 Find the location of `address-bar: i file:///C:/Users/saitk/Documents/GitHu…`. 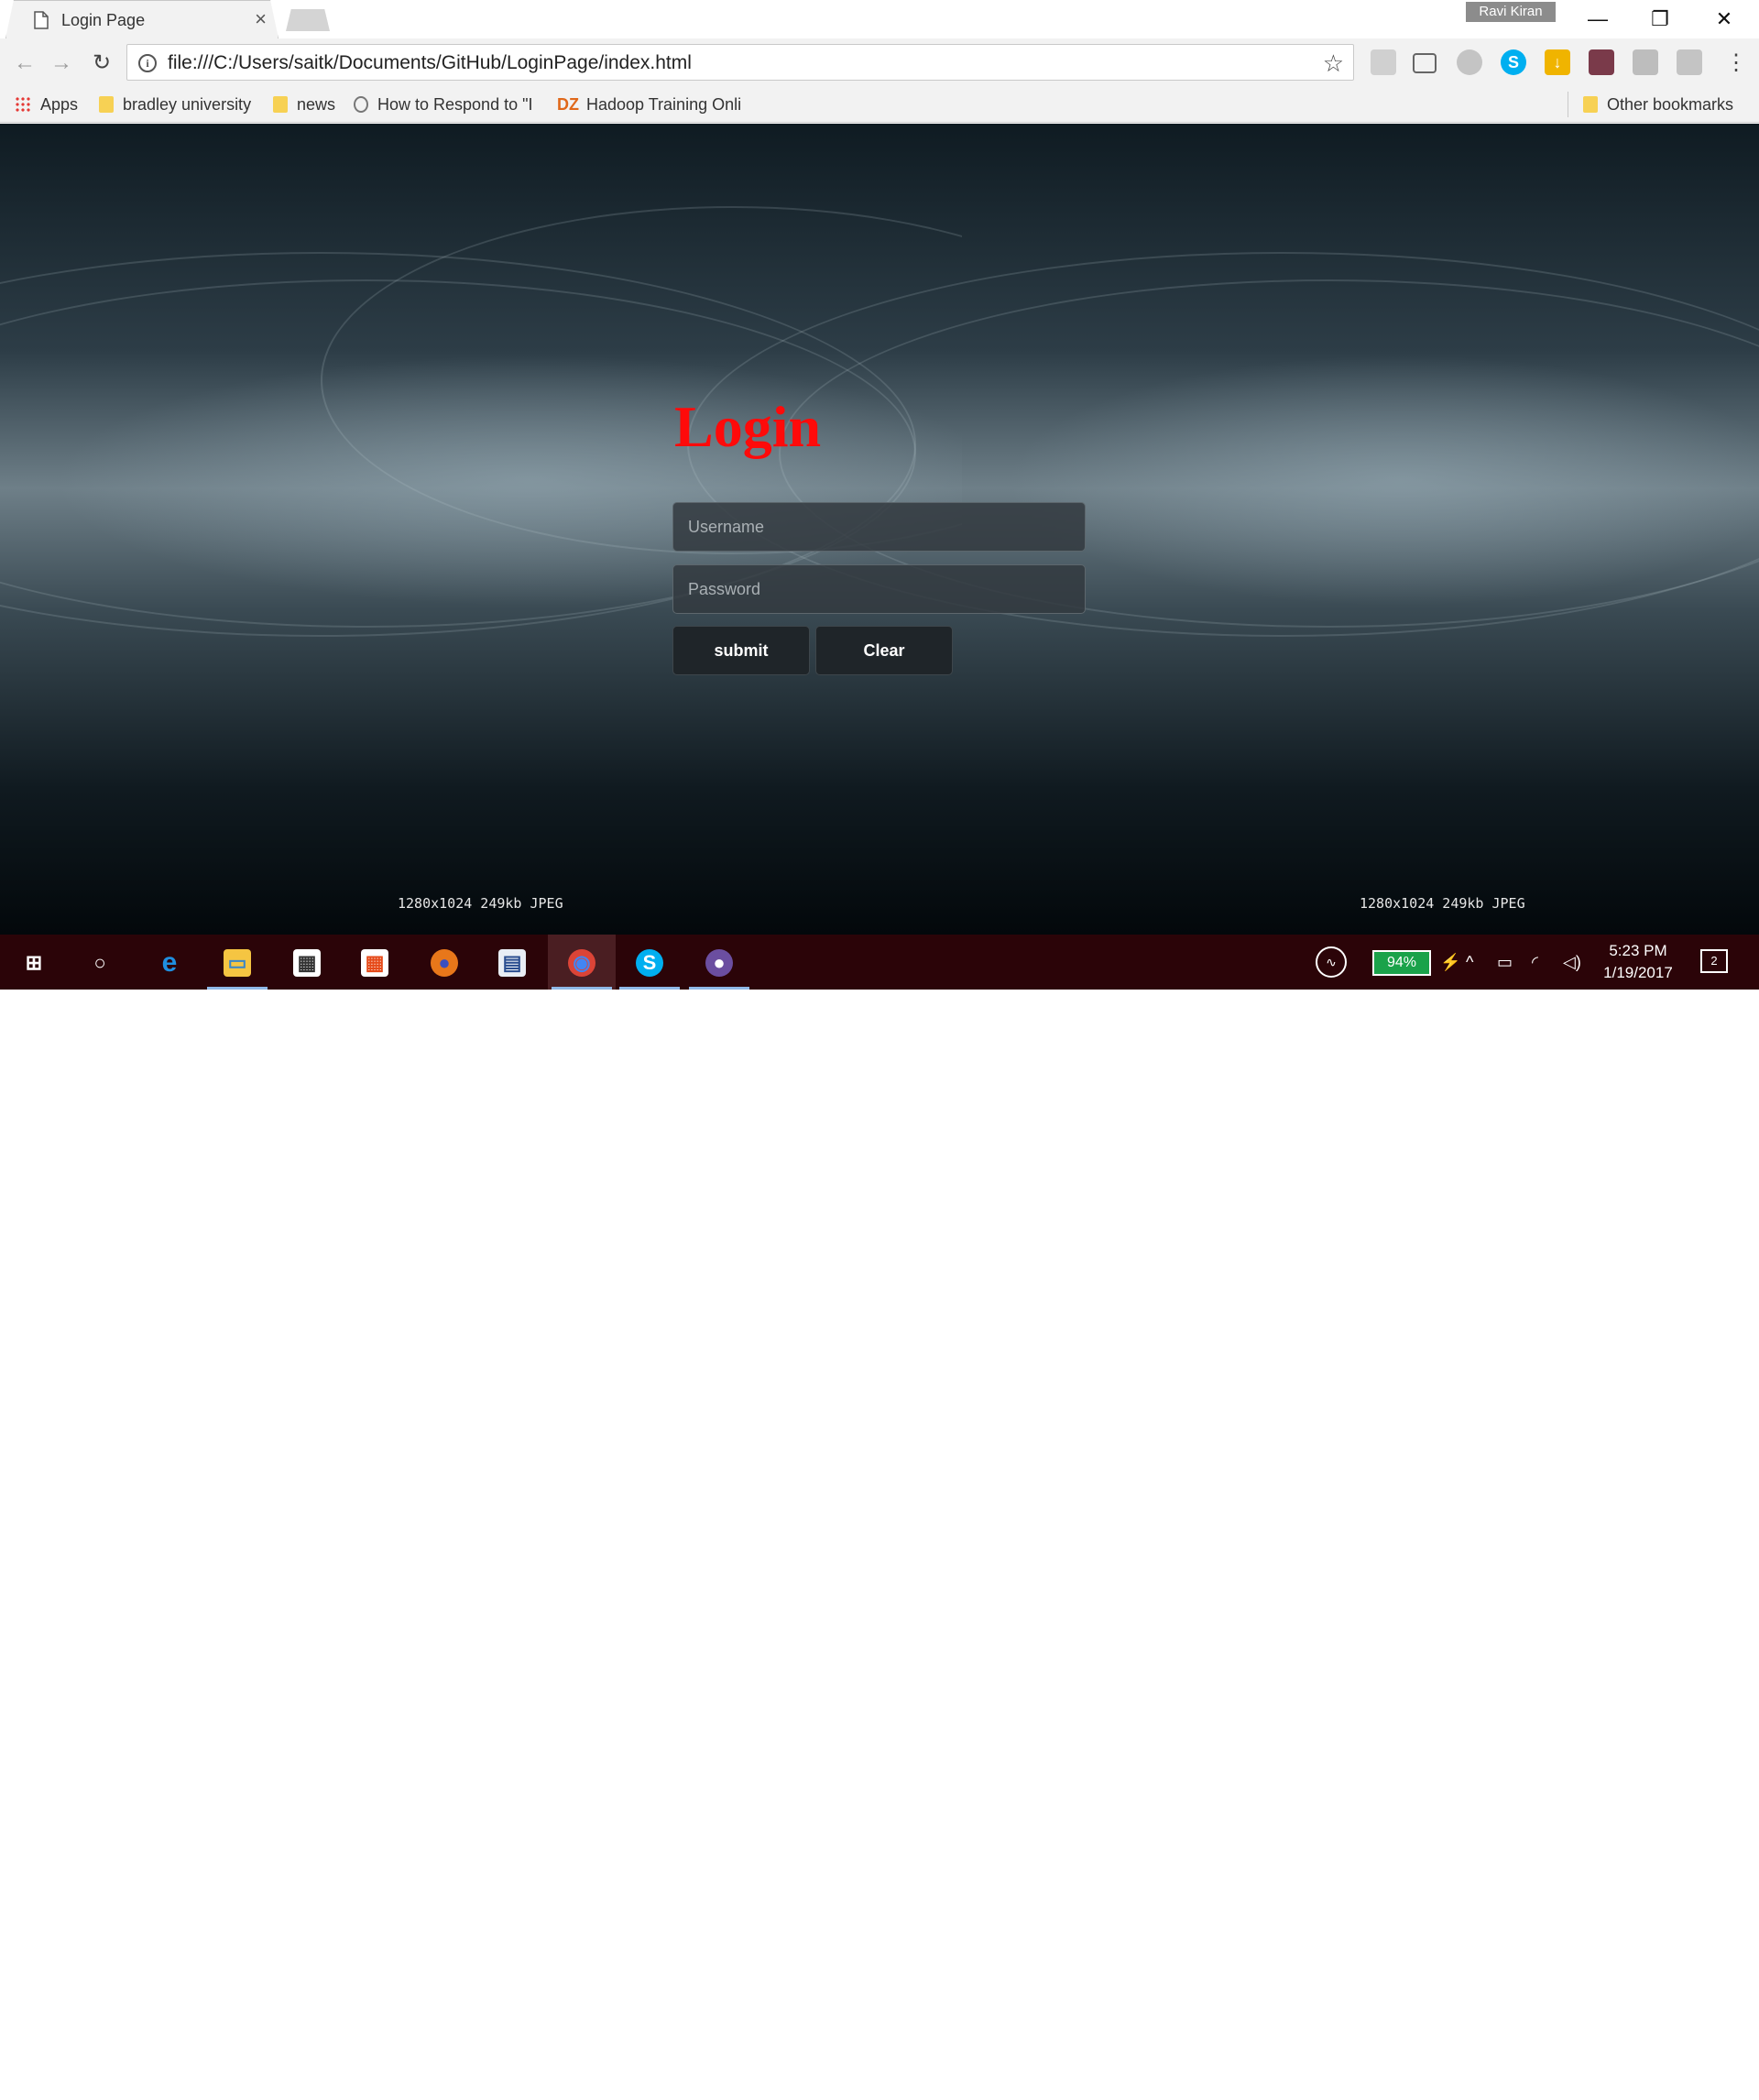

address-bar: i file:///C:/Users/saitk/Documents/GitHu… is located at coordinates (740, 62).